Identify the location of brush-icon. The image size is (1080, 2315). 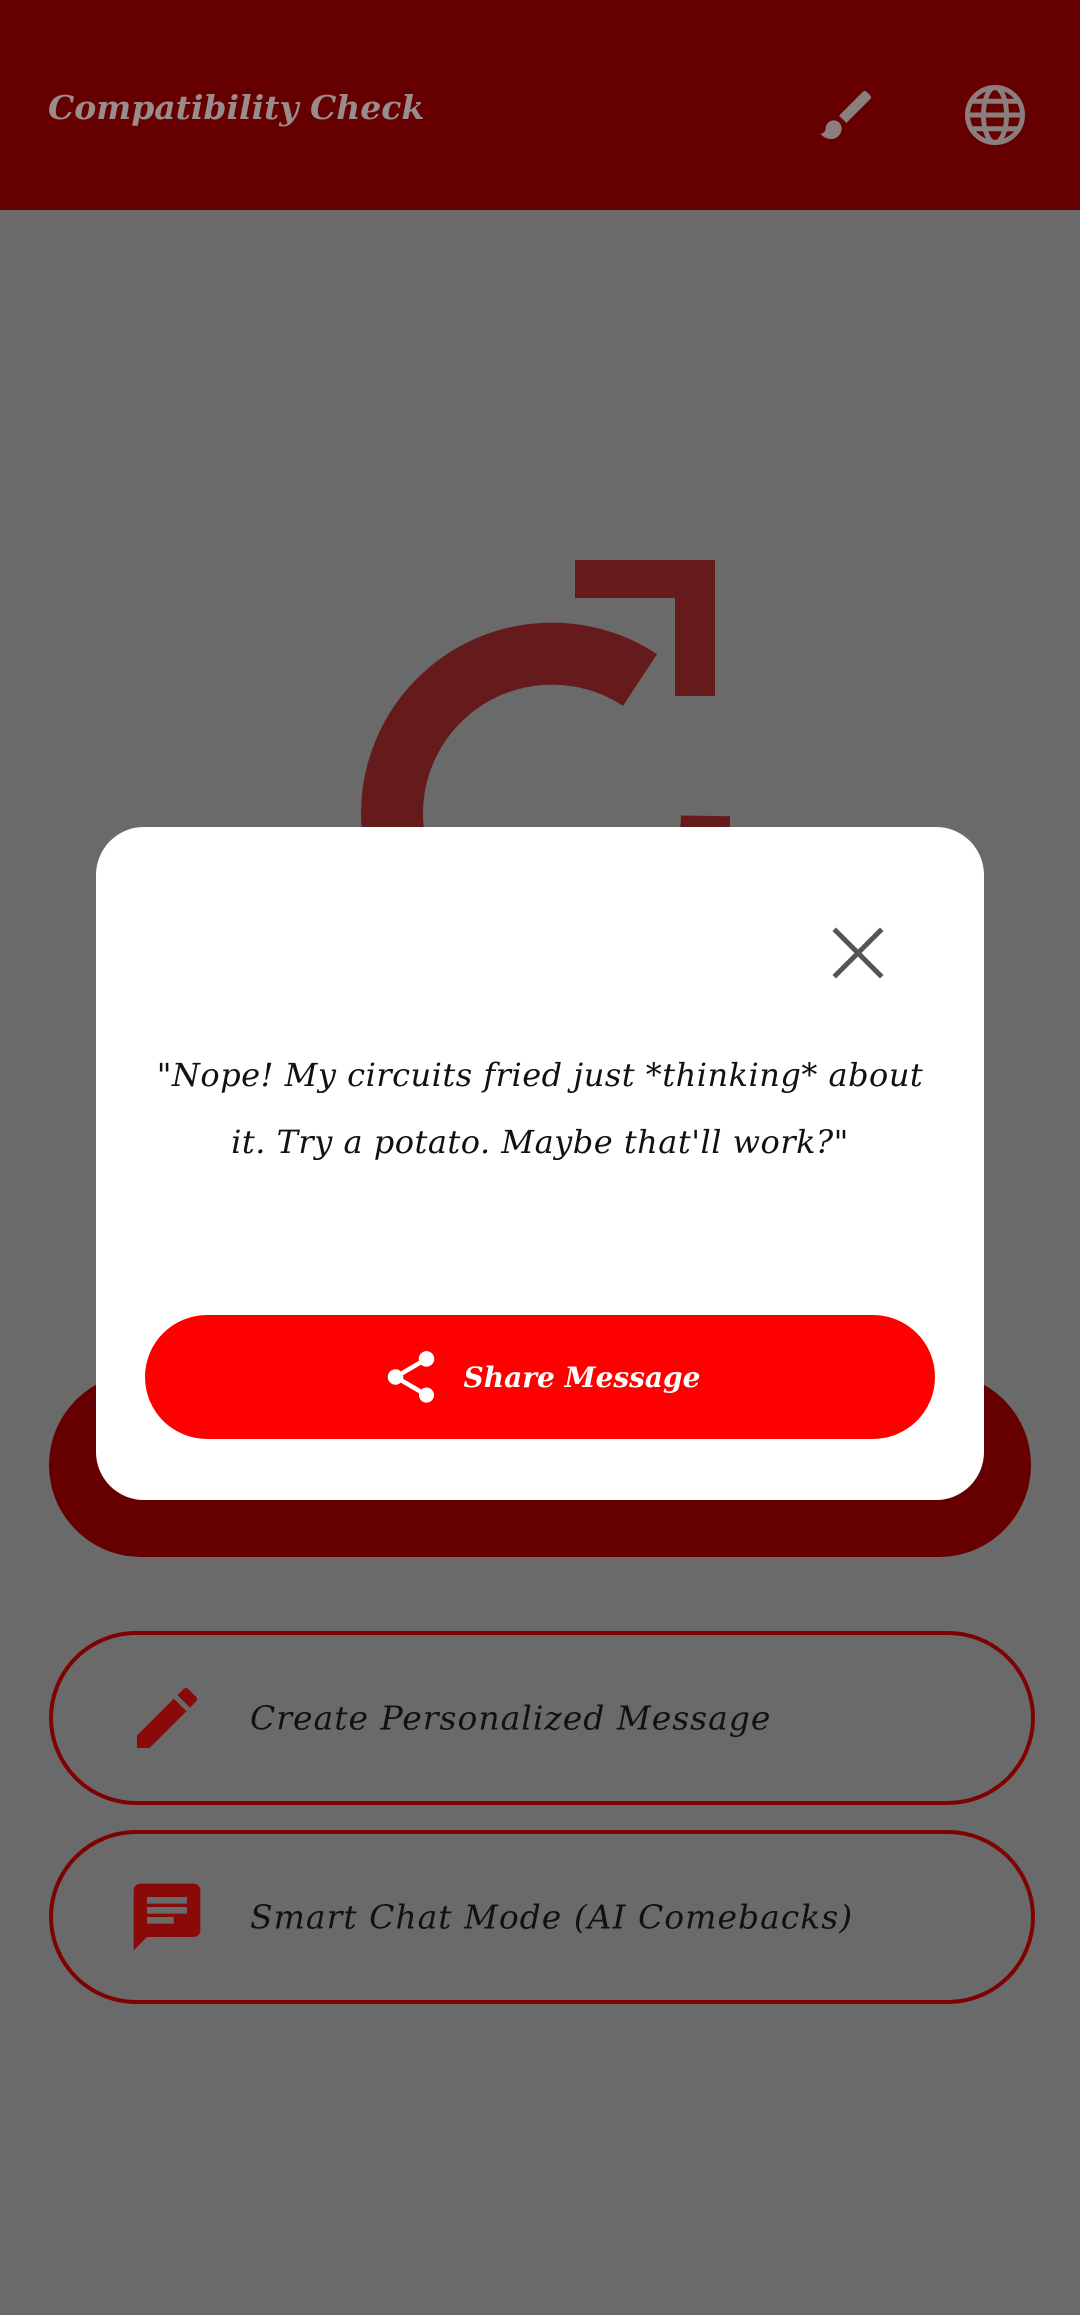
(846, 114).